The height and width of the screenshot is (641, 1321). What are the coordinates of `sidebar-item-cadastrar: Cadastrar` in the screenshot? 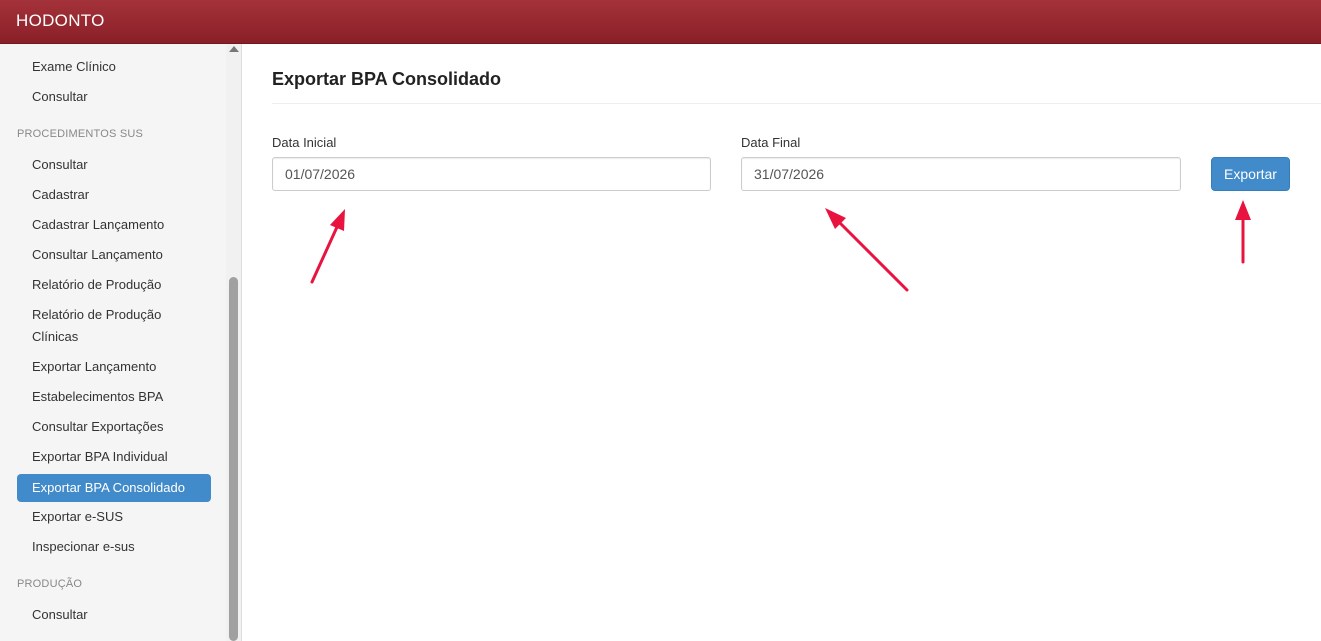 It's located at (114, 195).